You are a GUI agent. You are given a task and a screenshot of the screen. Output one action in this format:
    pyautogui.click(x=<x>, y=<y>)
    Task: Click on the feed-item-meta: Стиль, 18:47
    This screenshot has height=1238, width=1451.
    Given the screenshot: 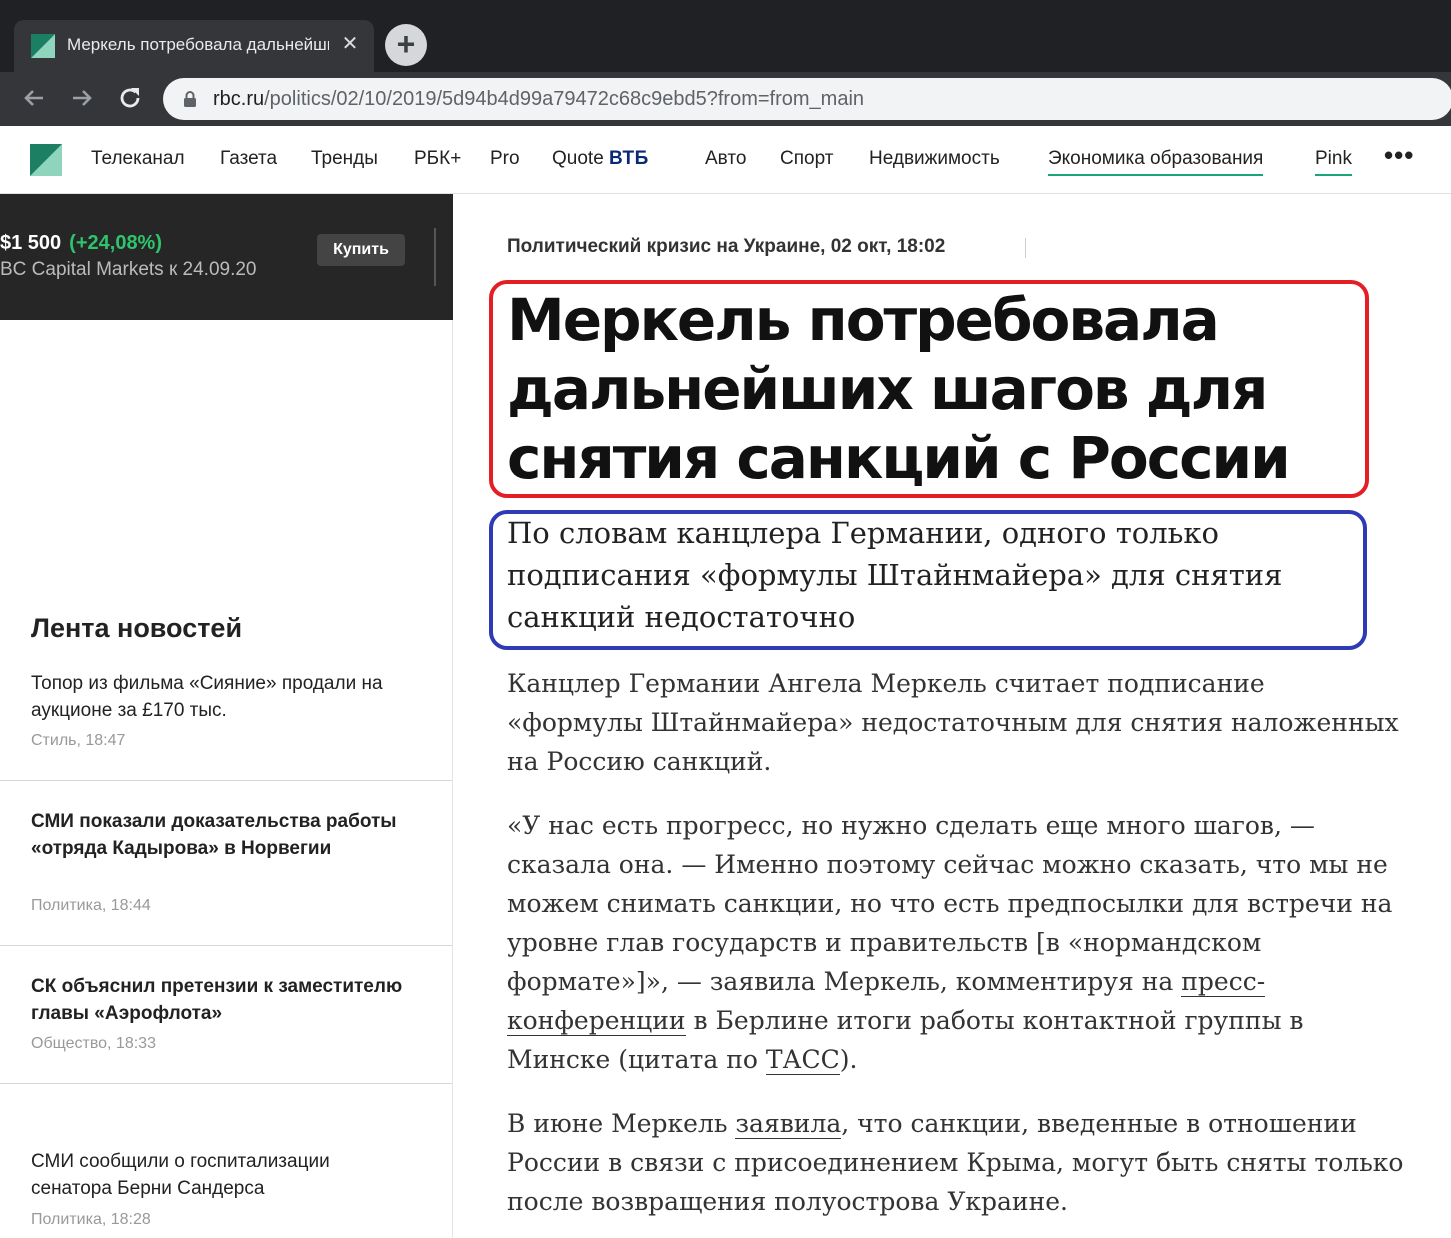 What is the action you would take?
    pyautogui.click(x=78, y=740)
    